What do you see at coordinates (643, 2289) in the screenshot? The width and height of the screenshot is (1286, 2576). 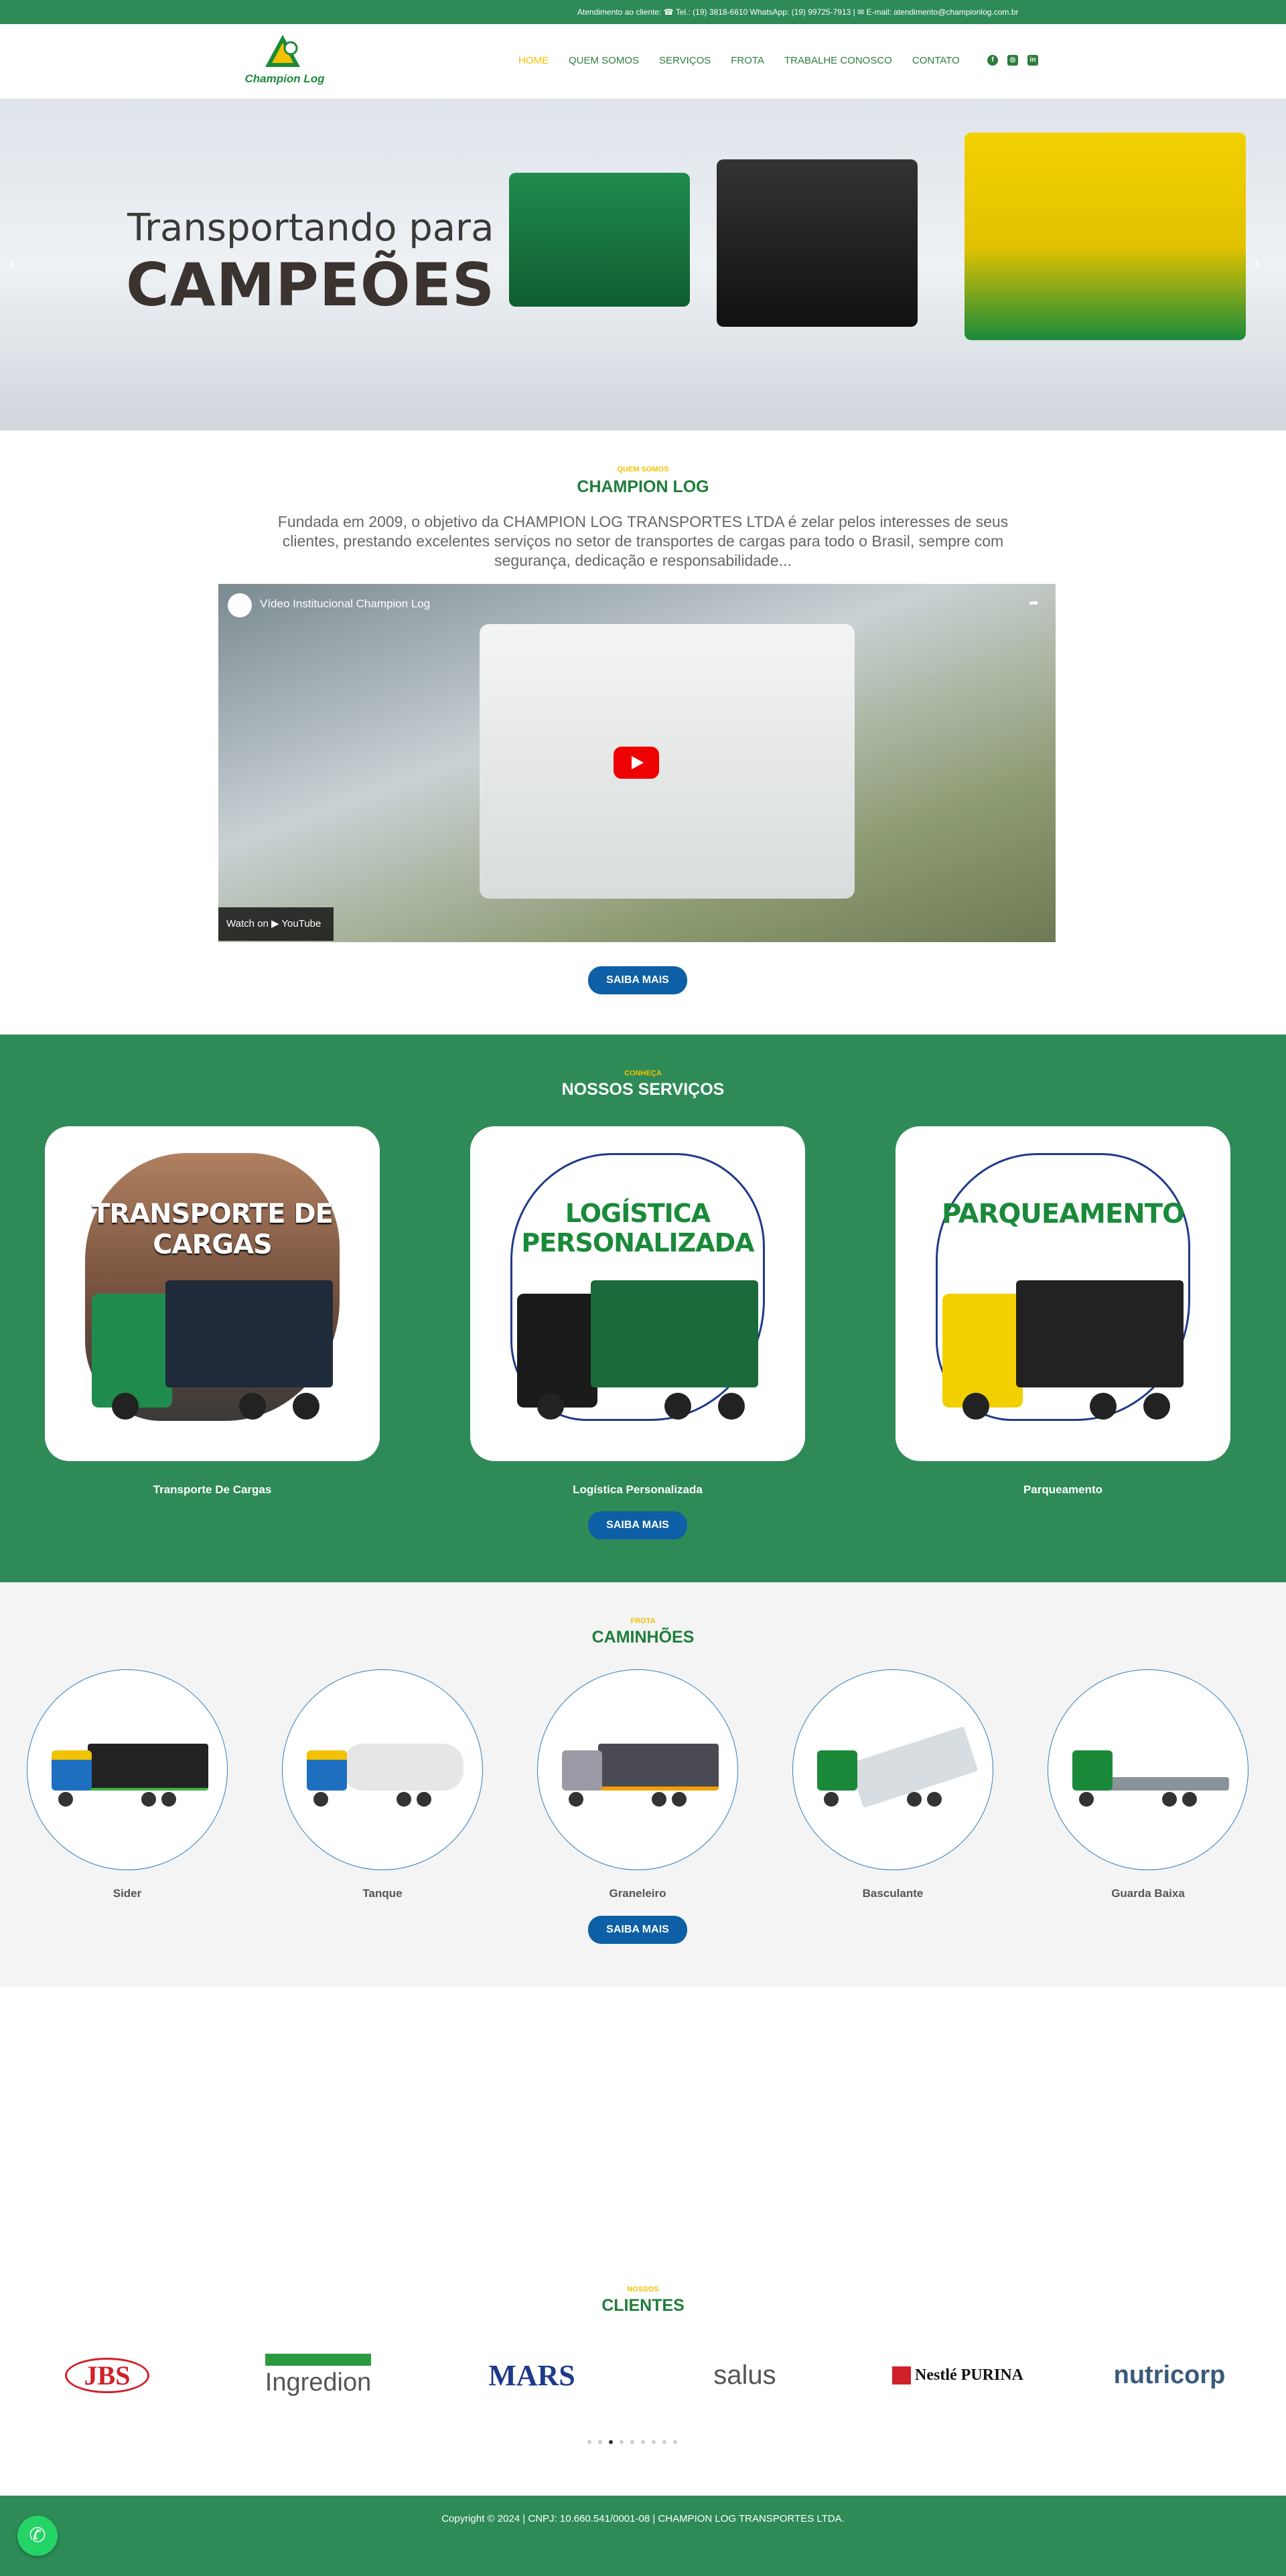 I see `clients-kicker: NOSSOS` at bounding box center [643, 2289].